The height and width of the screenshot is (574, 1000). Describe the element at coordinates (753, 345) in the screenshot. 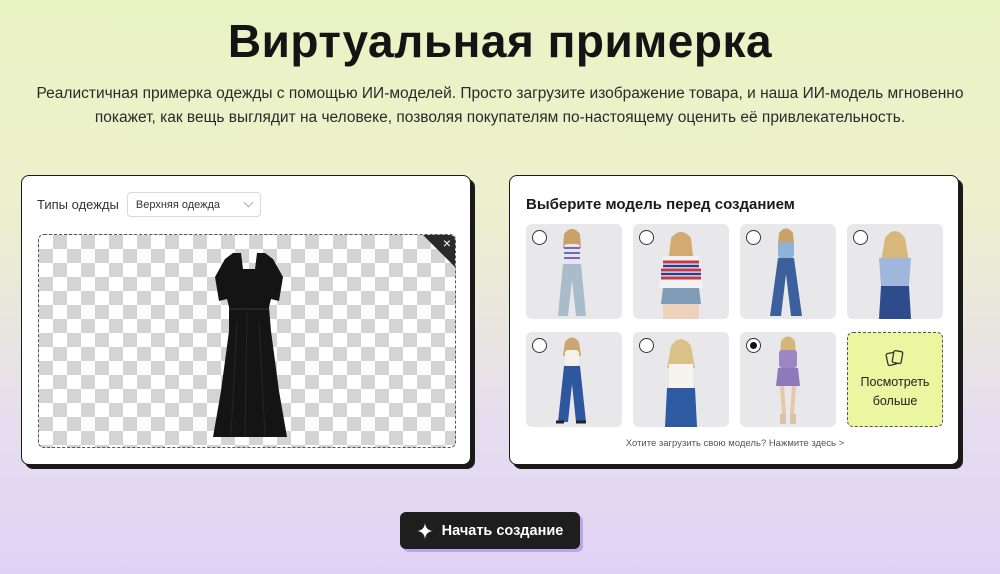

I see `model-radio-selected` at that location.